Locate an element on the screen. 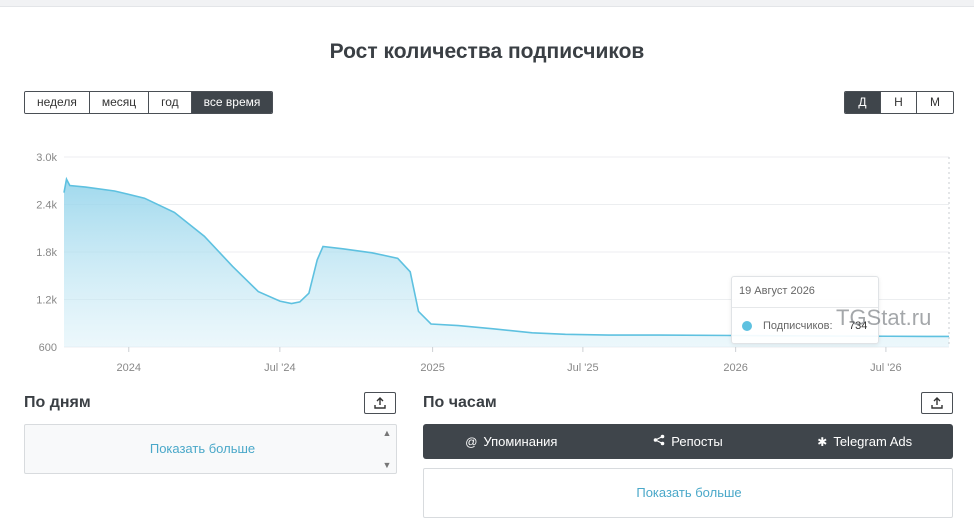 This screenshot has height=528, width=974. tooltip-date: 19 Август 2026 is located at coordinates (777, 291).